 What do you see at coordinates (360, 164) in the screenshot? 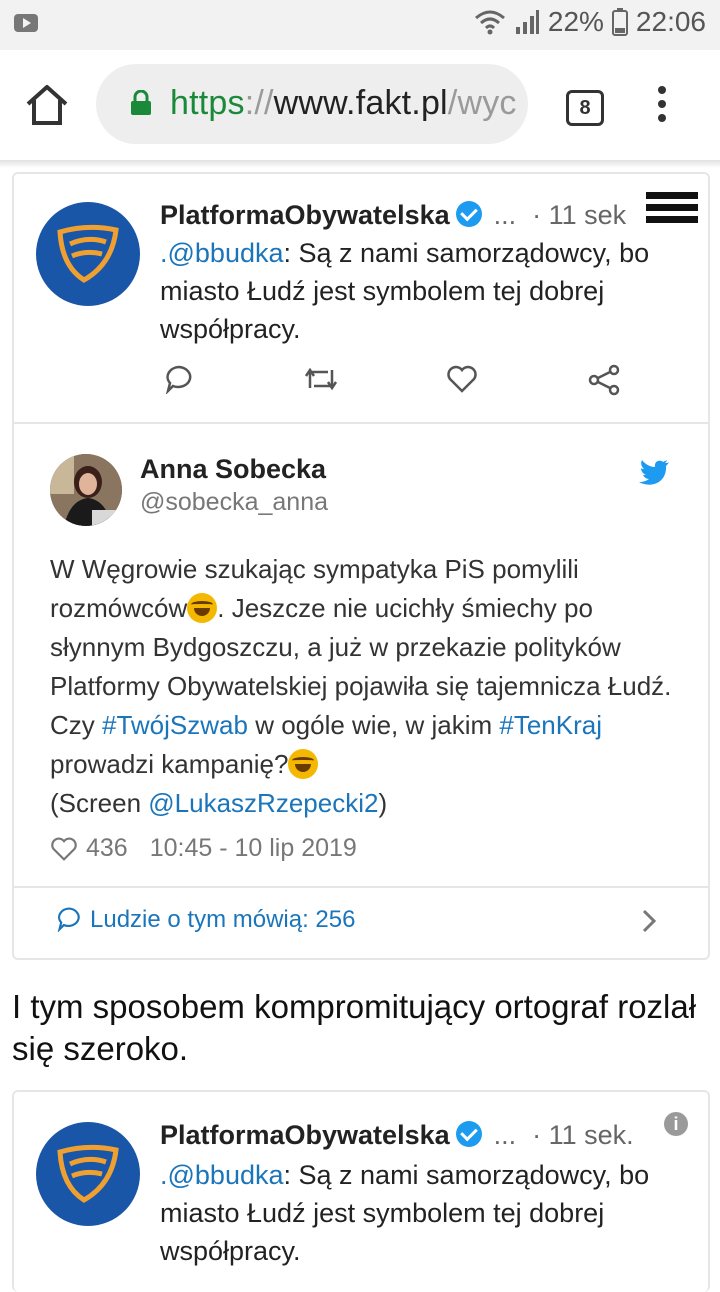
I see `toolbar-shadow` at bounding box center [360, 164].